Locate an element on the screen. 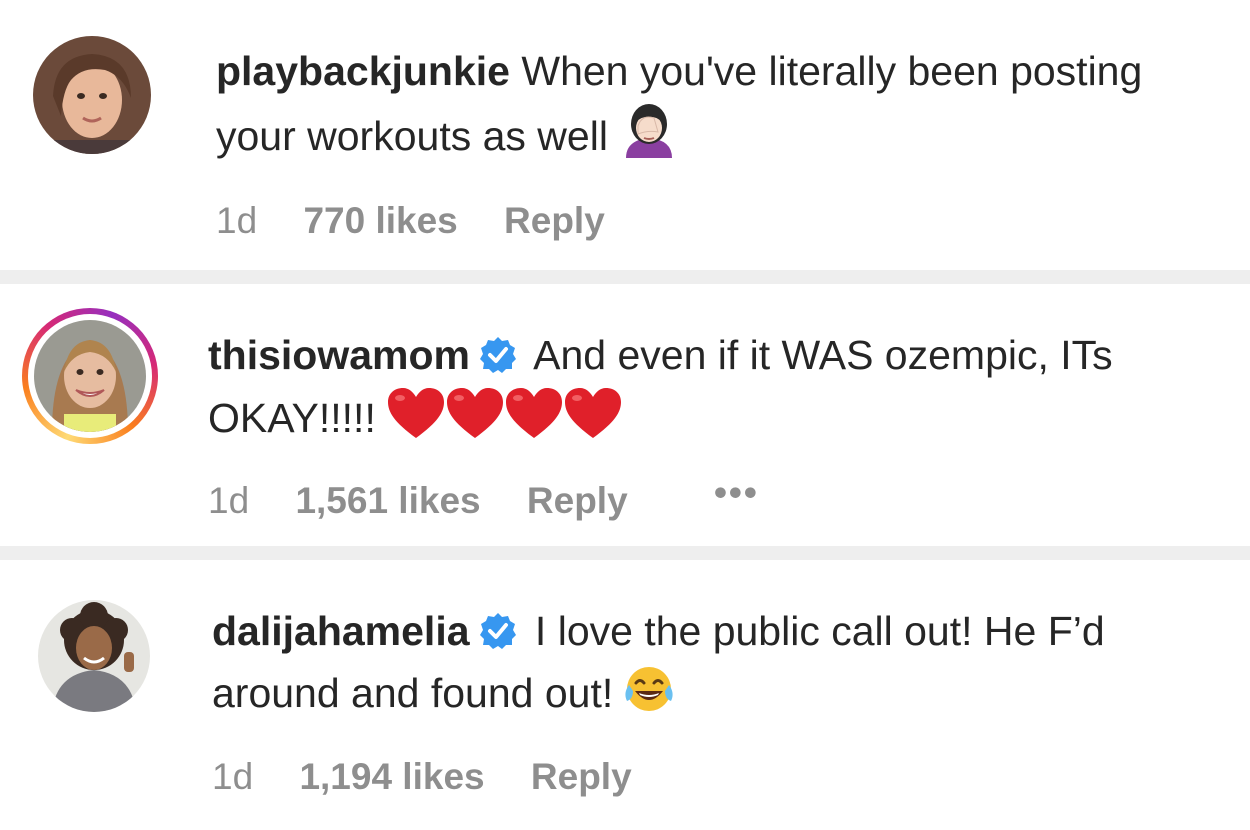 Image resolution: width=1250 pixels, height=830 pixels. comment-username: thisiowamom is located at coordinates (339, 355).